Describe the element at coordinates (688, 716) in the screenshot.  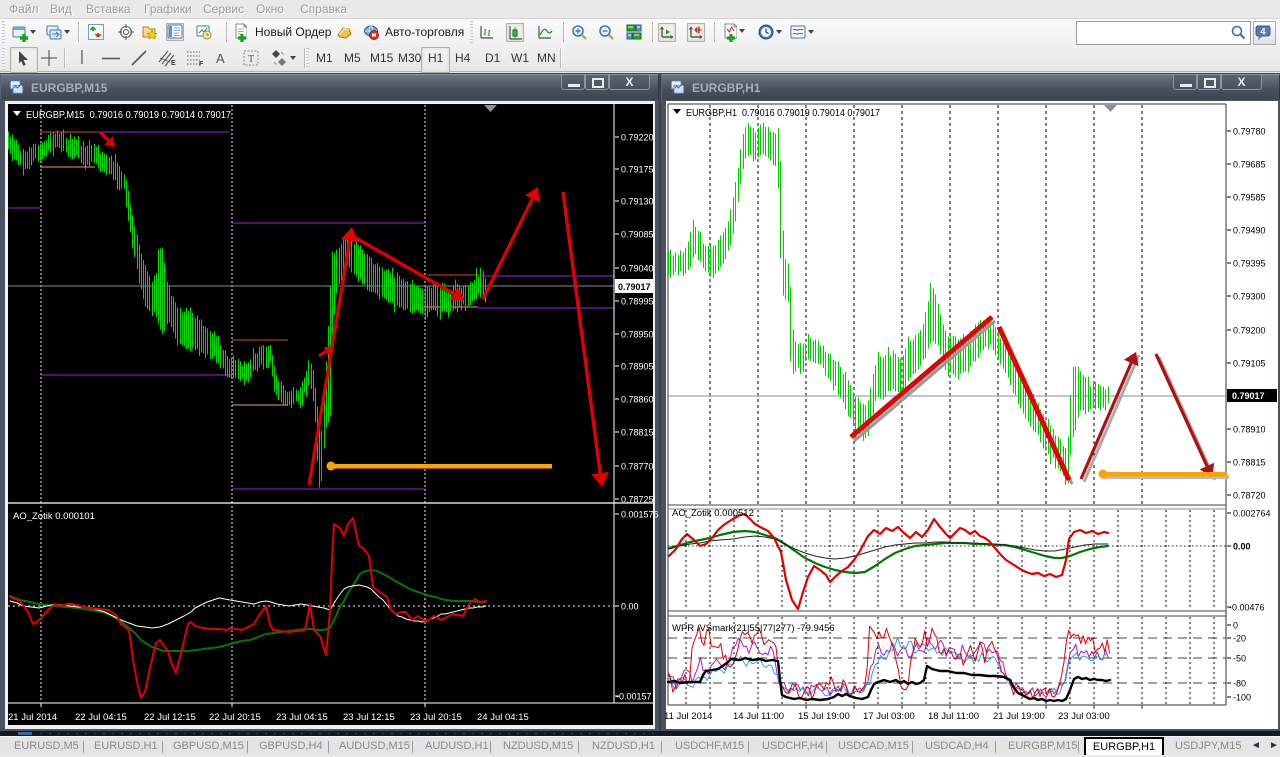
I see `svg-text: 11 Jul 2014` at that location.